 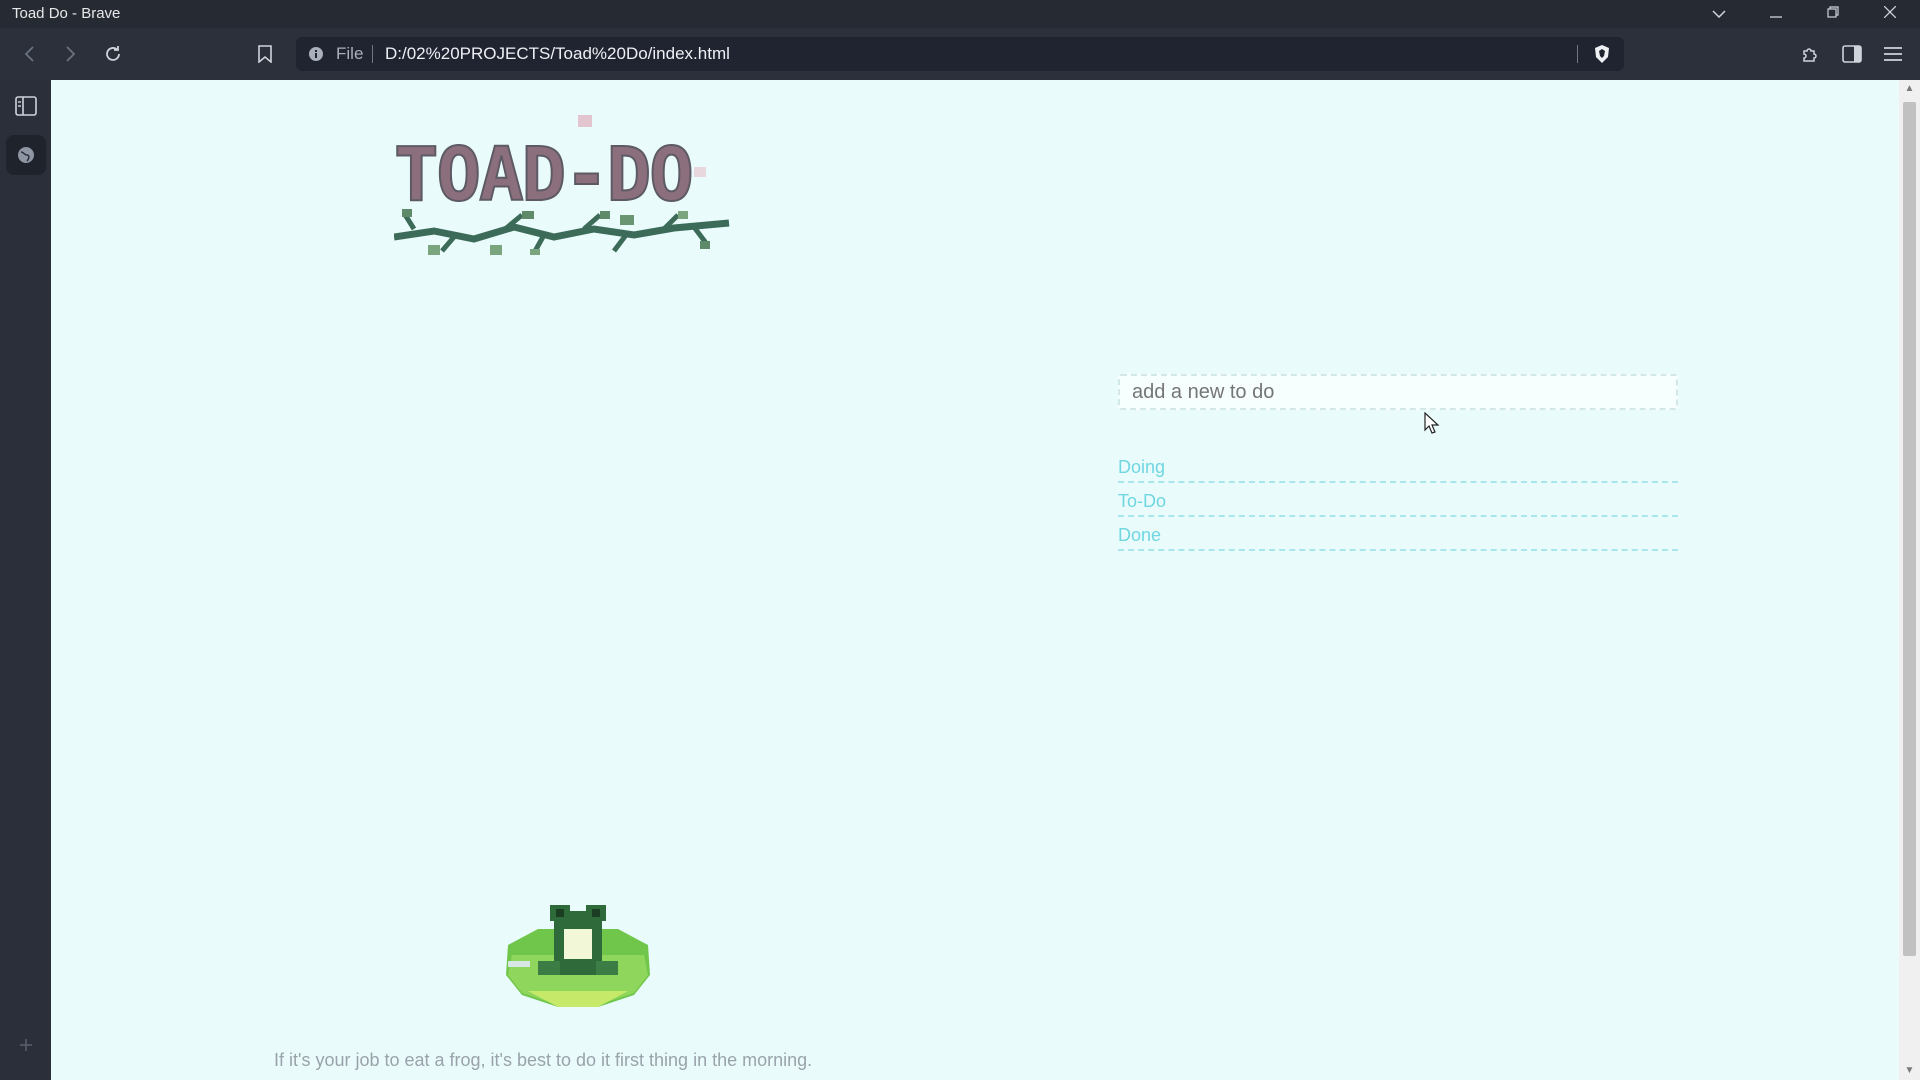 I want to click on reload-icon, so click(x=113, y=54).